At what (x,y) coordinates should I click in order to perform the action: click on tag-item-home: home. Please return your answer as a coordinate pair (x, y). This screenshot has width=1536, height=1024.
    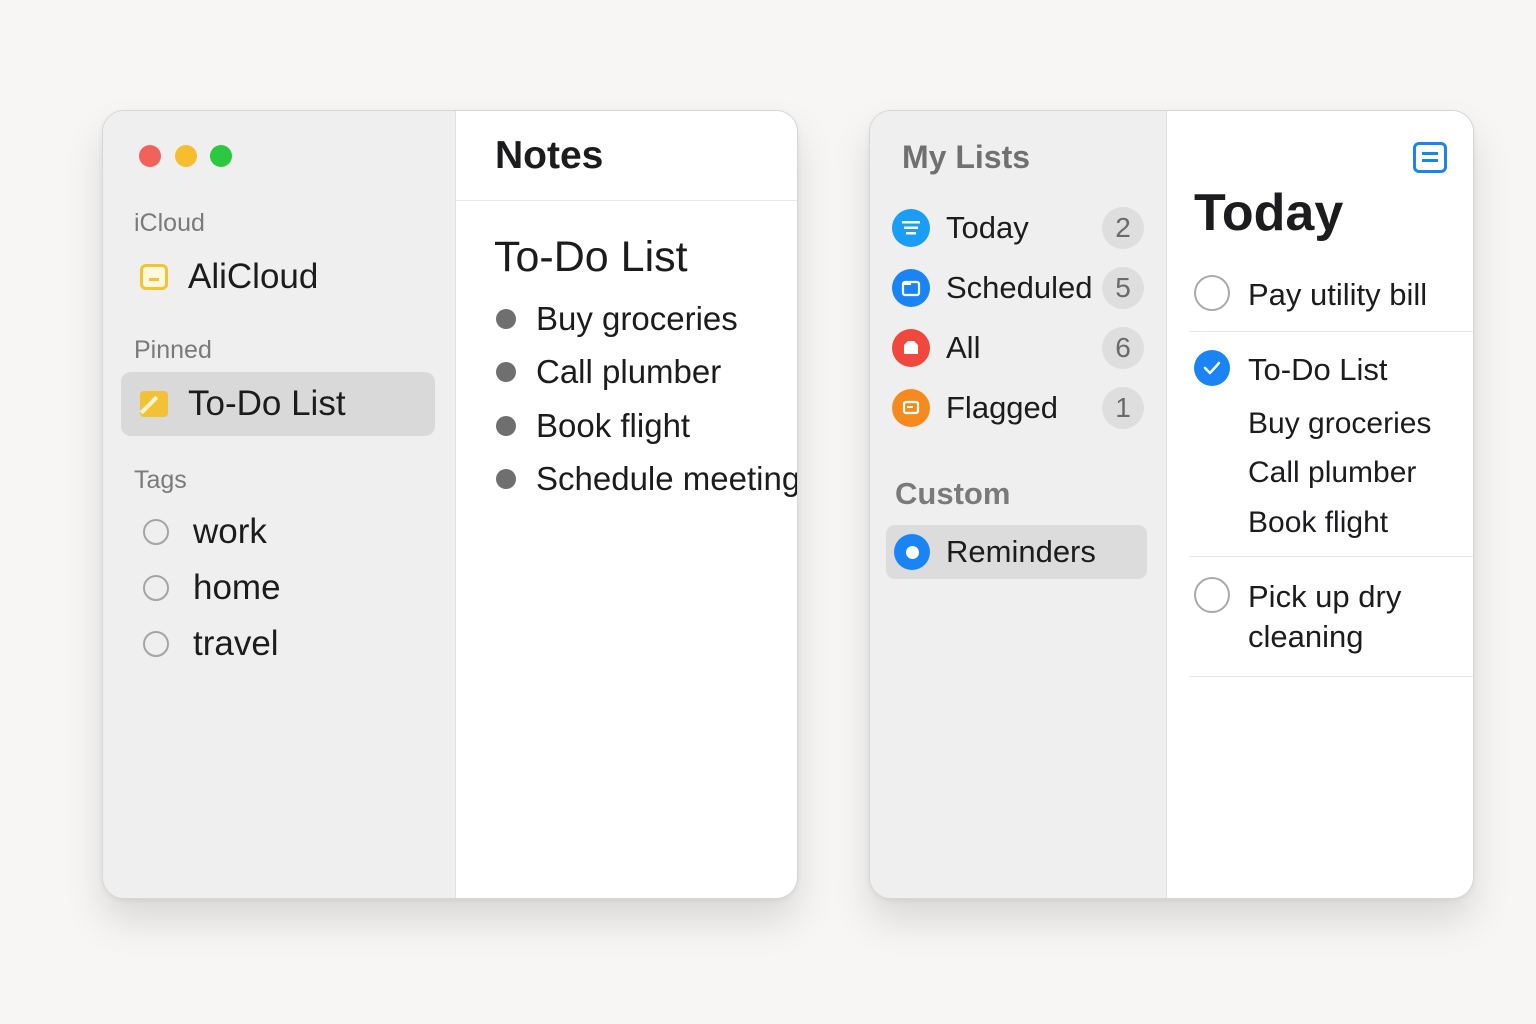
    Looking at the image, I should click on (212, 588).